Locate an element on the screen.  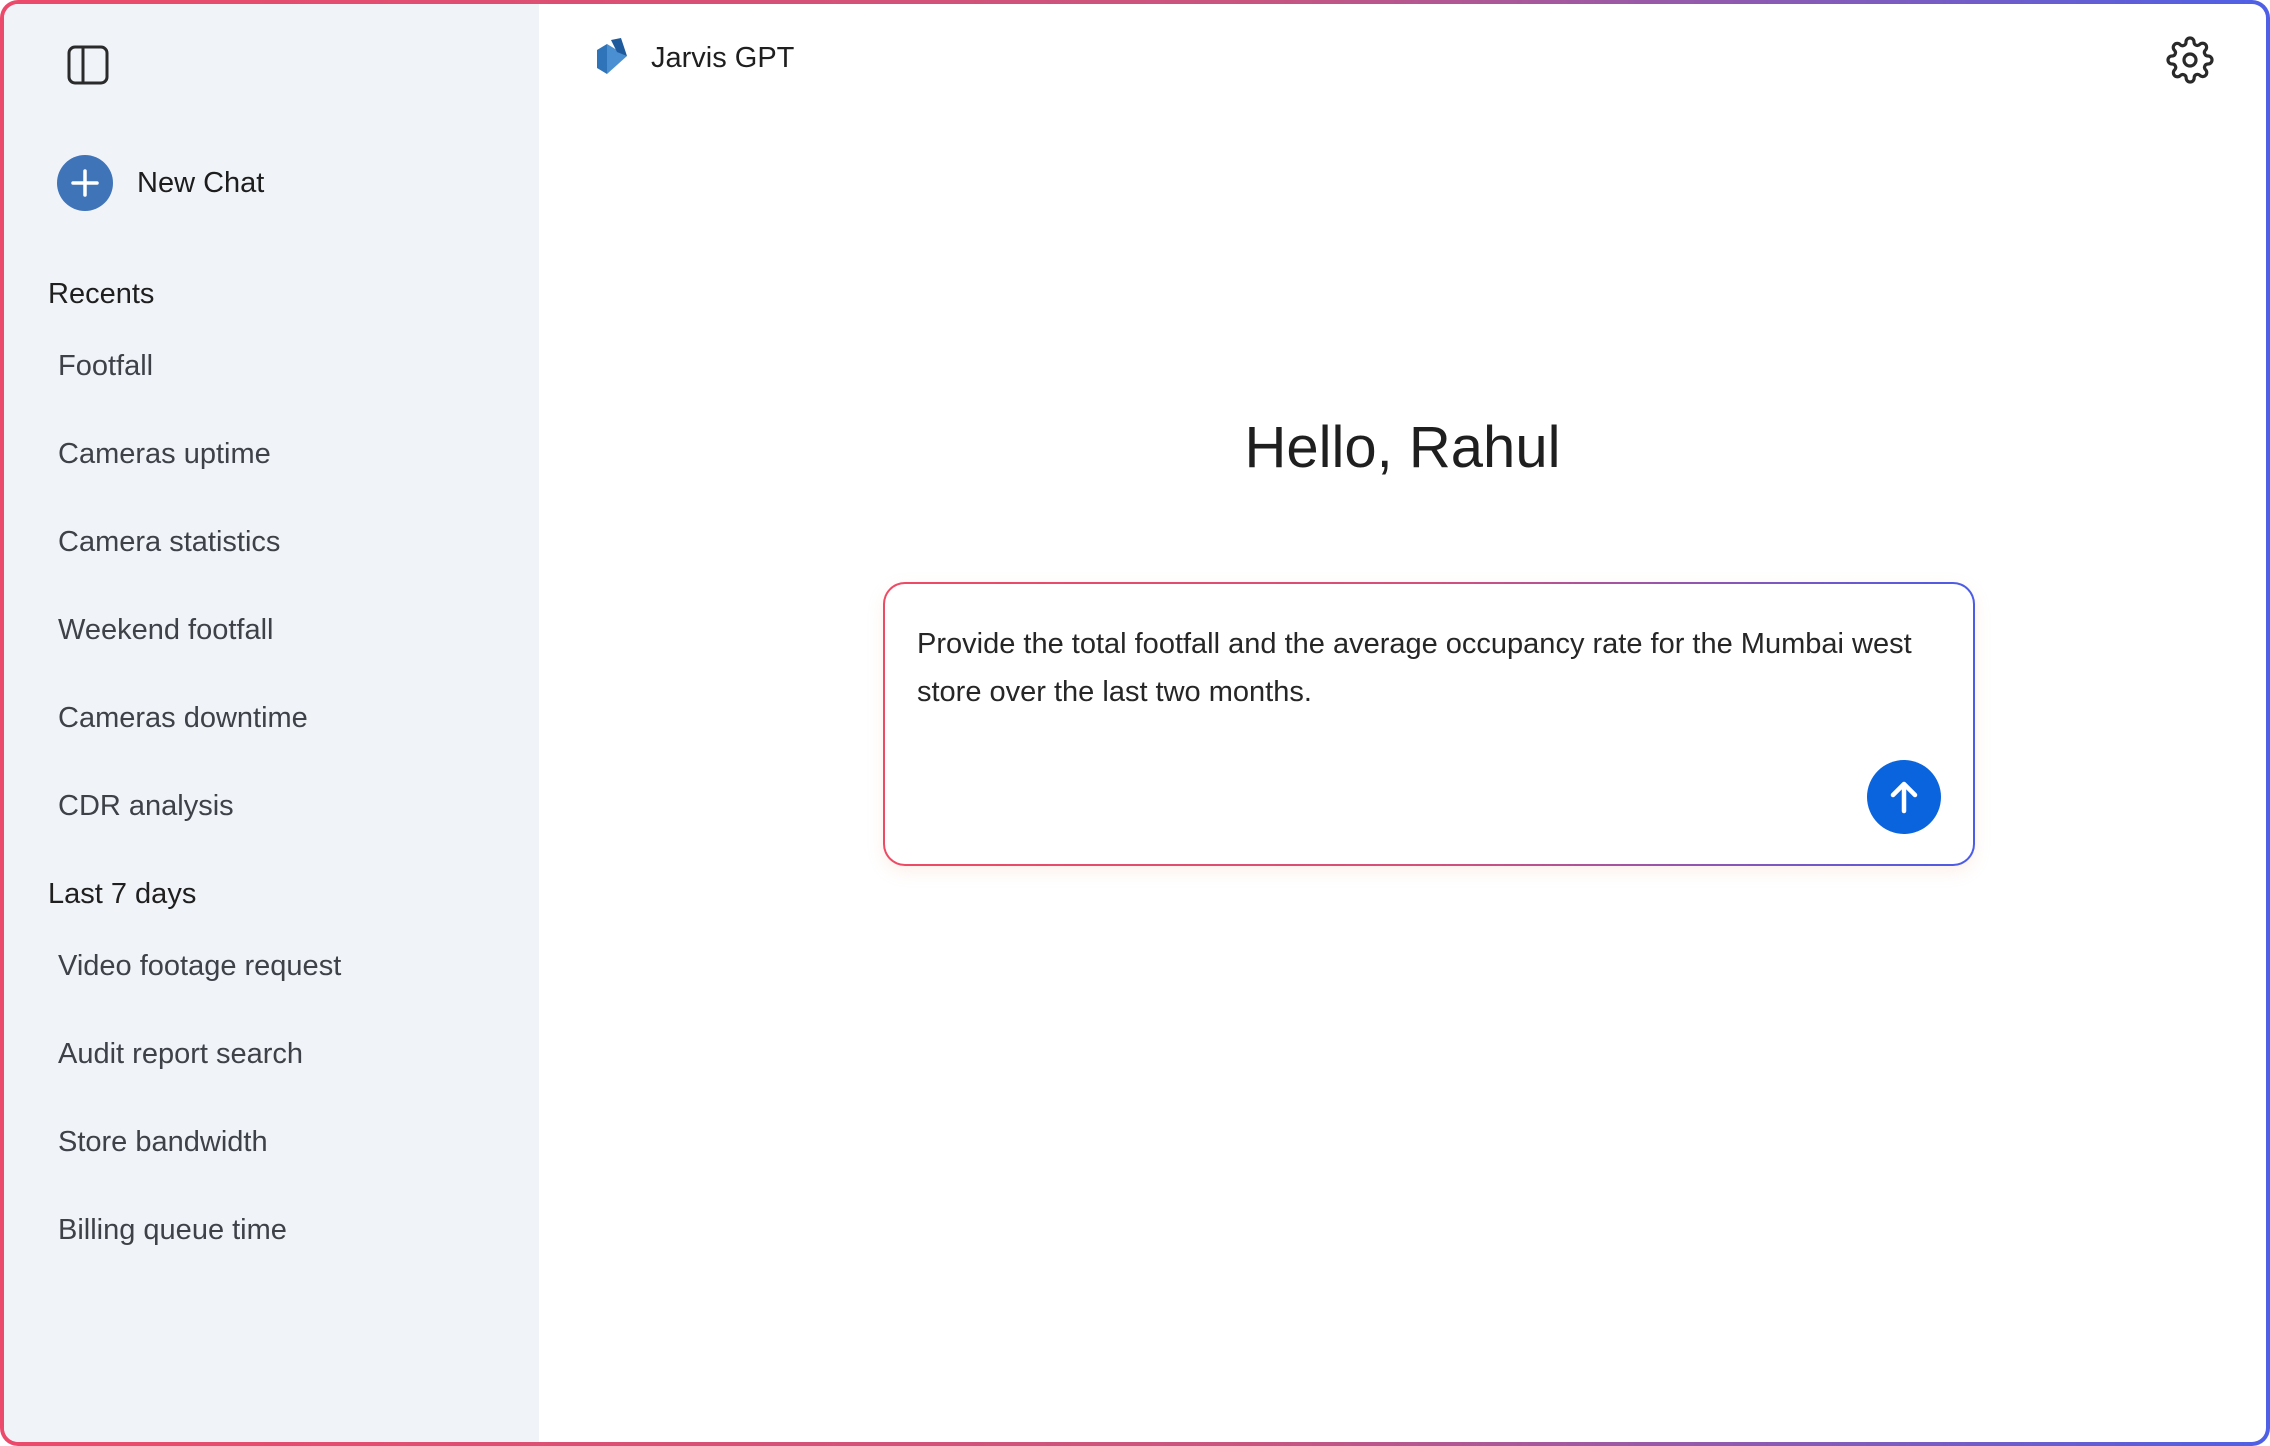
sidebar-item-weekend-footfall: Weekend footfall is located at coordinates (166, 630).